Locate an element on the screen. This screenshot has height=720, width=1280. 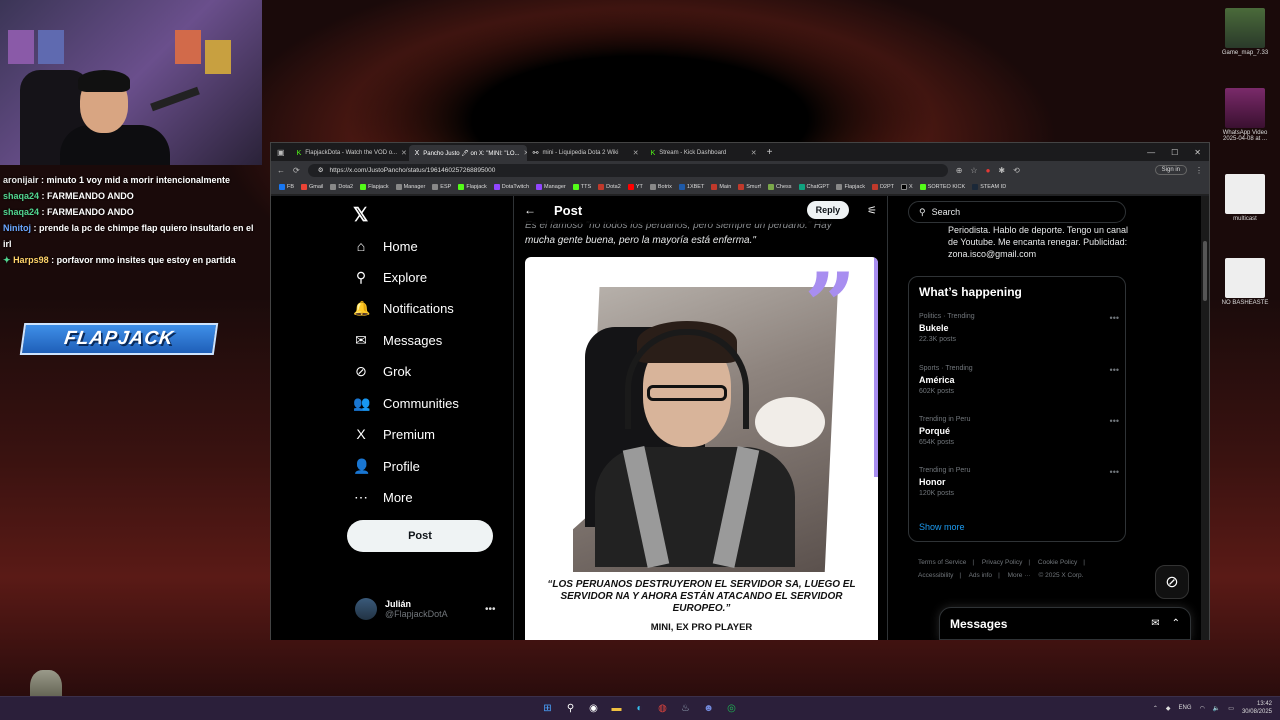
scrollbar is located at coordinates (1205, 418).